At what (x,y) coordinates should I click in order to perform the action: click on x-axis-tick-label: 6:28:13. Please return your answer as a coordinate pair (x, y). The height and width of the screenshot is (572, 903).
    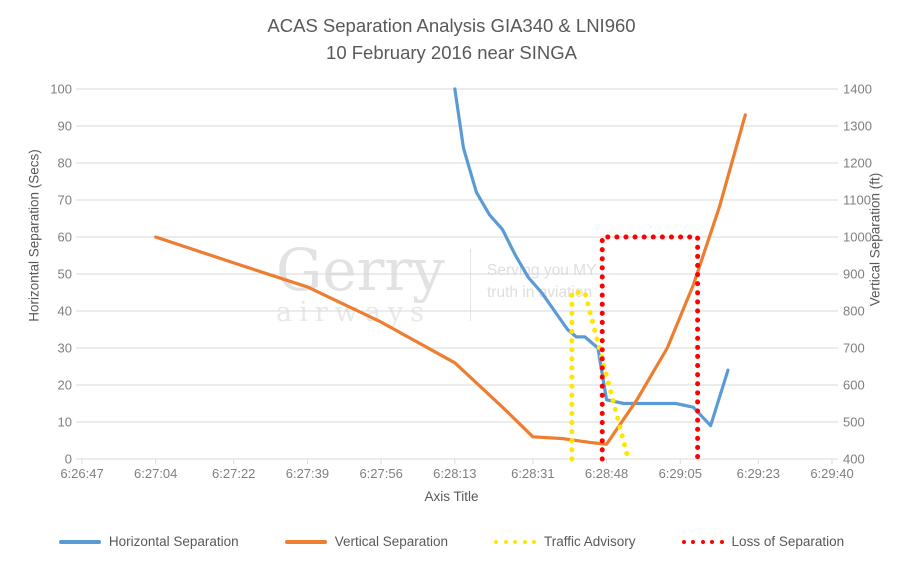
    Looking at the image, I should click on (455, 473).